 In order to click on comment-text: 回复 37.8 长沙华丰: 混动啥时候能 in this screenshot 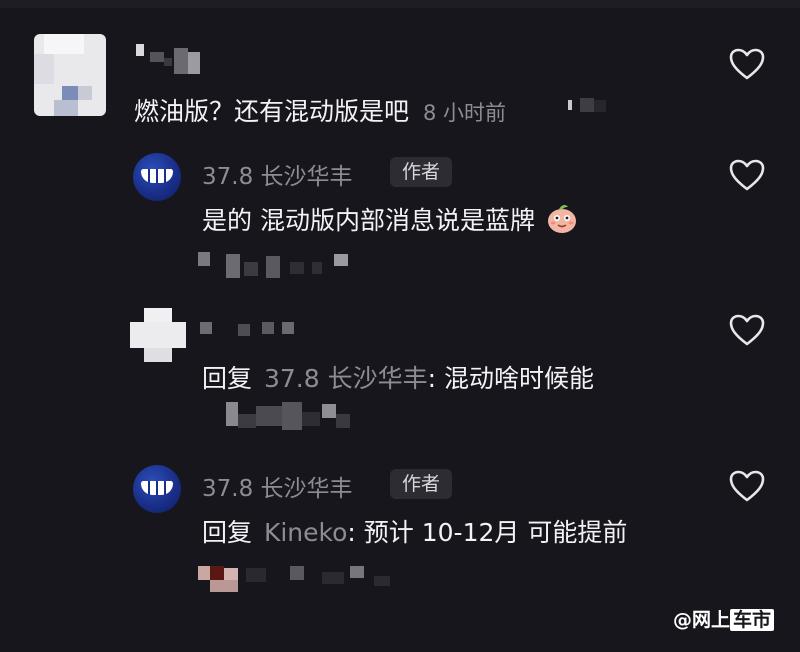, I will do `click(398, 377)`.